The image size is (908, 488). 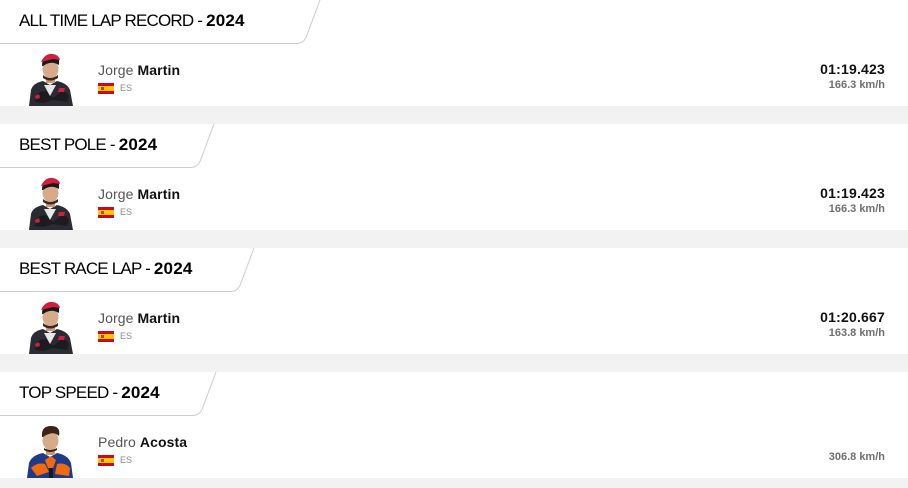 What do you see at coordinates (70, 392) in the screenshot?
I see `record-title-label: TOP SPEED -` at bounding box center [70, 392].